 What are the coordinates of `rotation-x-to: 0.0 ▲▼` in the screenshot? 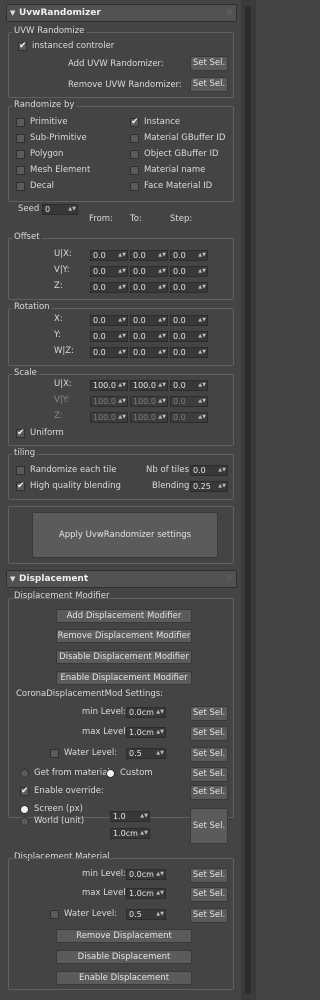 It's located at (149, 320).